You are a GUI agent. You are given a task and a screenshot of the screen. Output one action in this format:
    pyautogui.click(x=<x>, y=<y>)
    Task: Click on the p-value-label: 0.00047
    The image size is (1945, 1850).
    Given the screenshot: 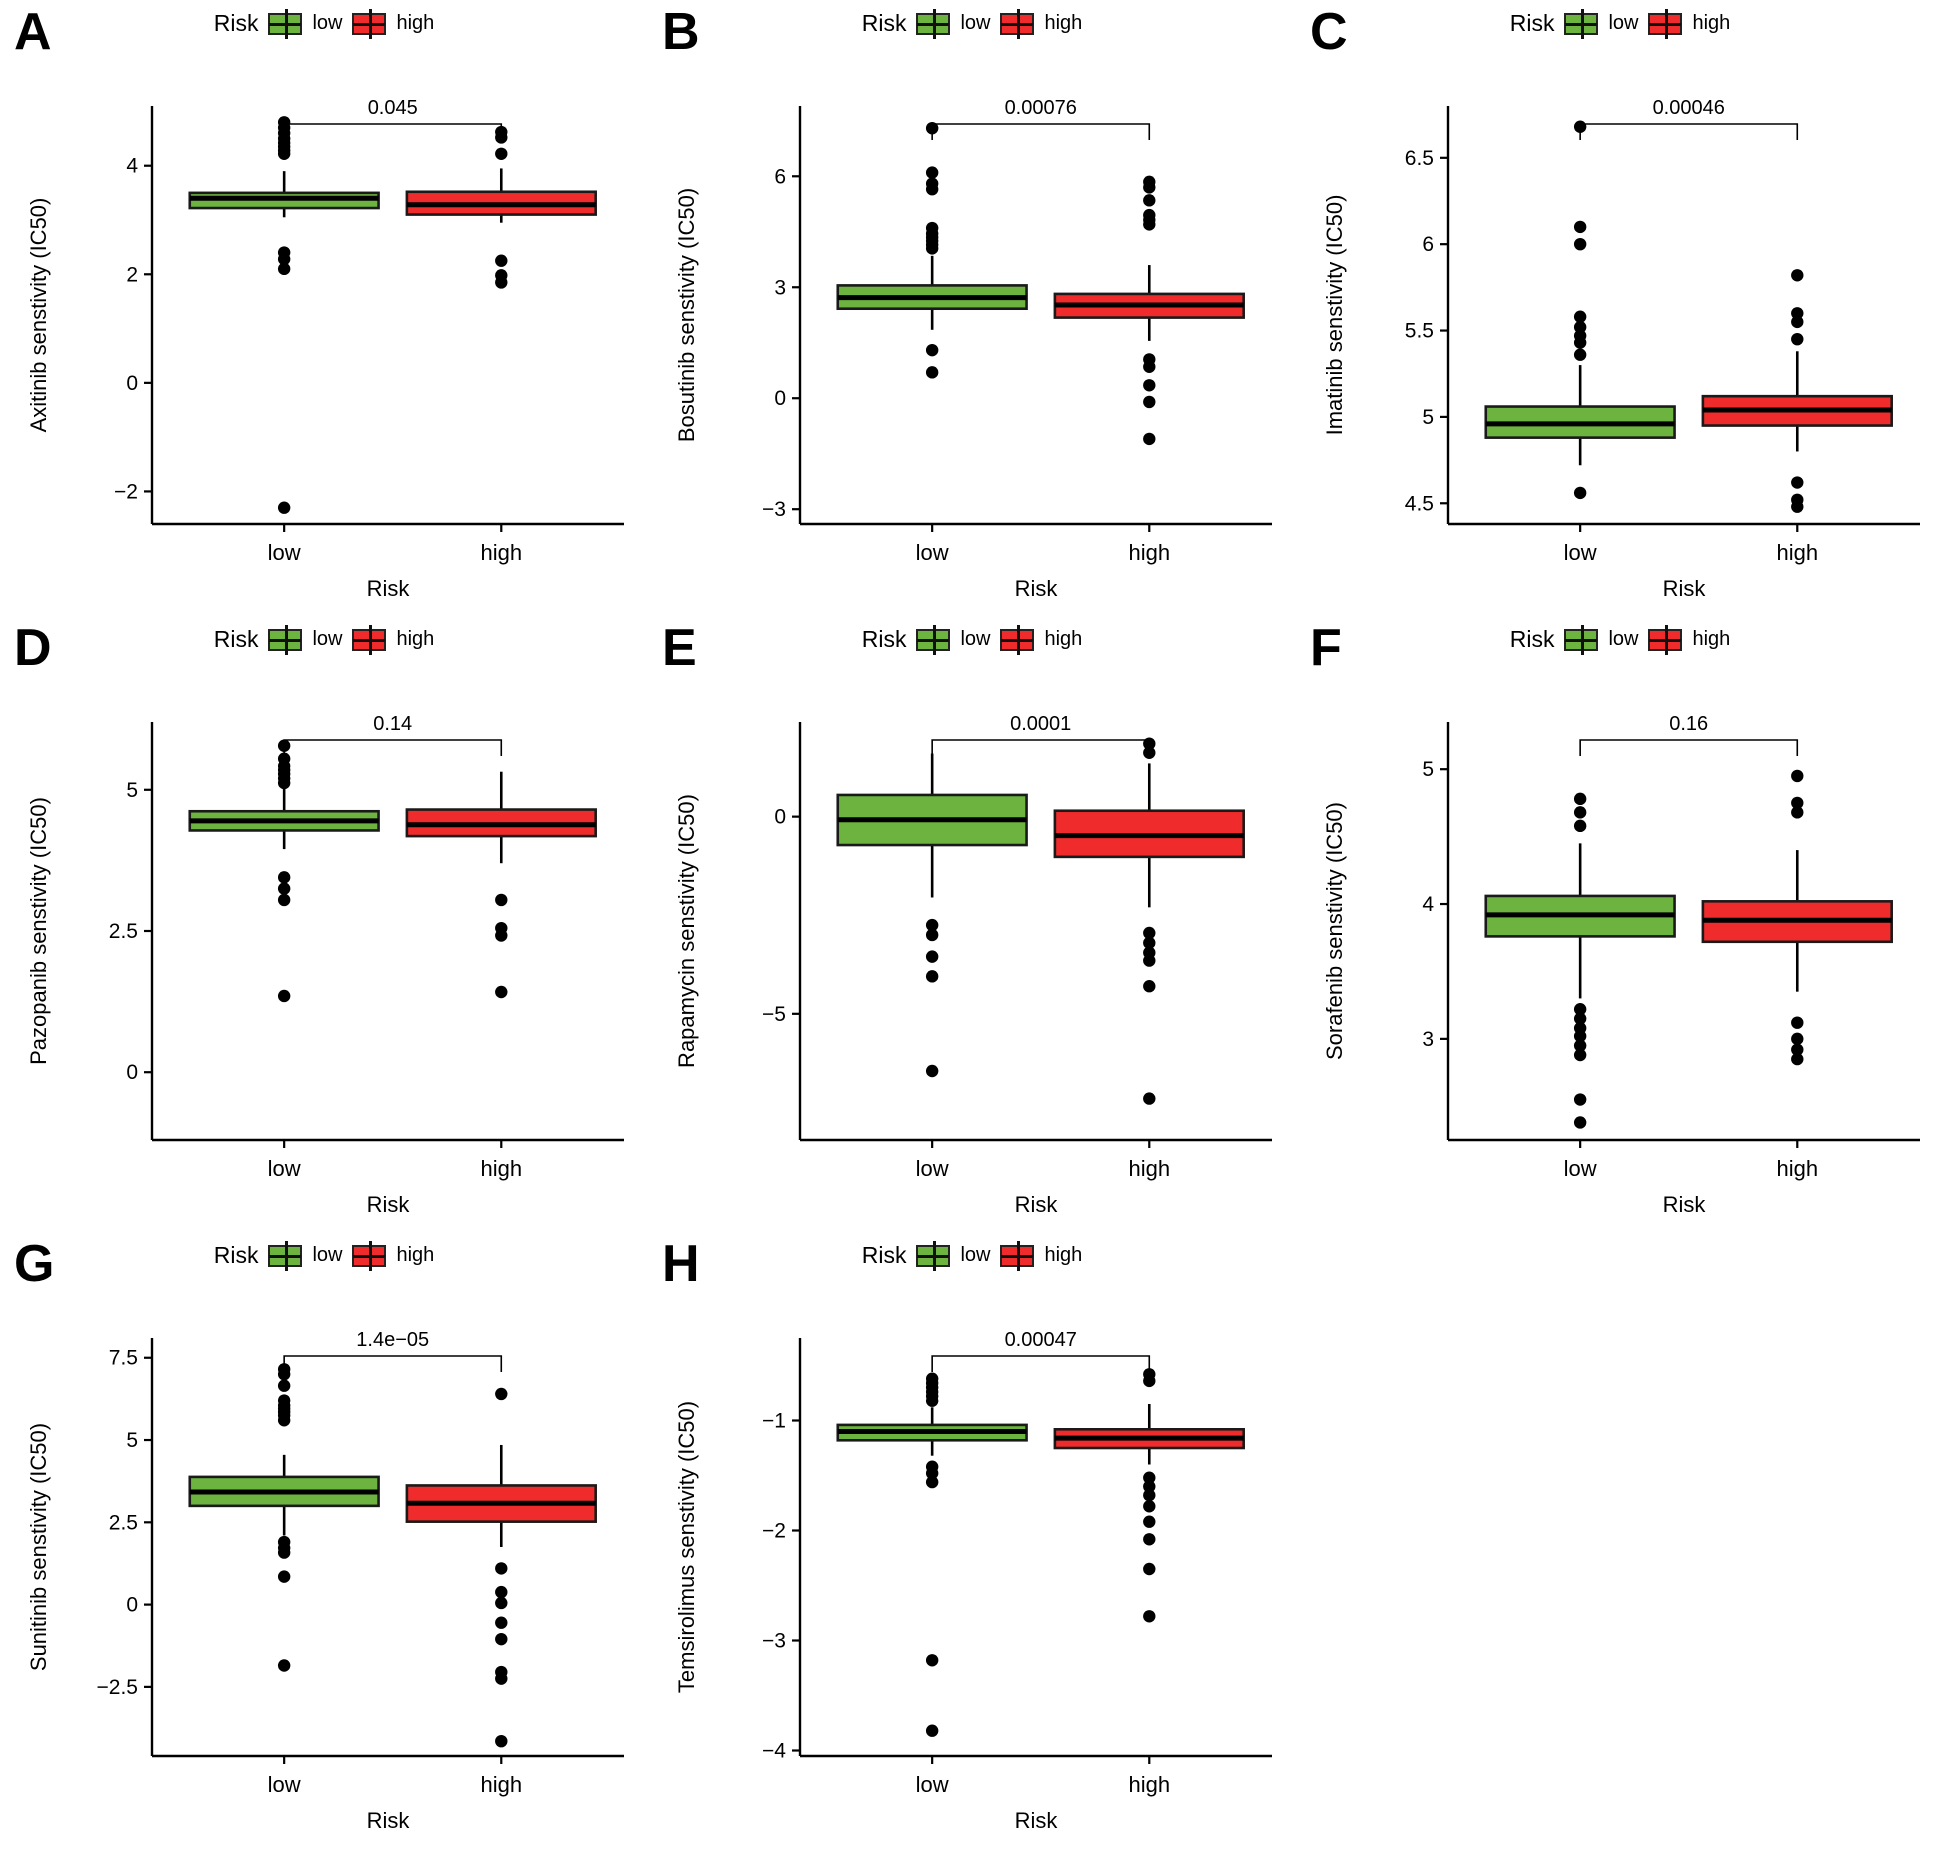 What is the action you would take?
    pyautogui.click(x=1041, y=1340)
    